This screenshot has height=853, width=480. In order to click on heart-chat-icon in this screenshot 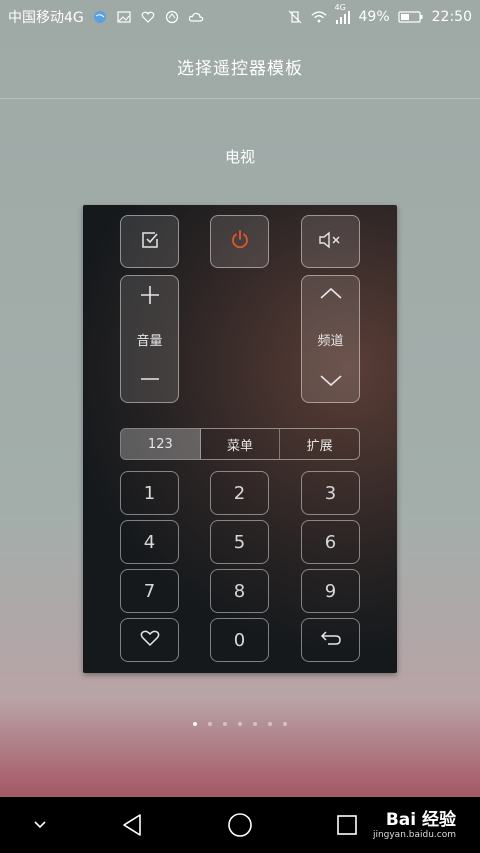, I will do `click(148, 17)`.